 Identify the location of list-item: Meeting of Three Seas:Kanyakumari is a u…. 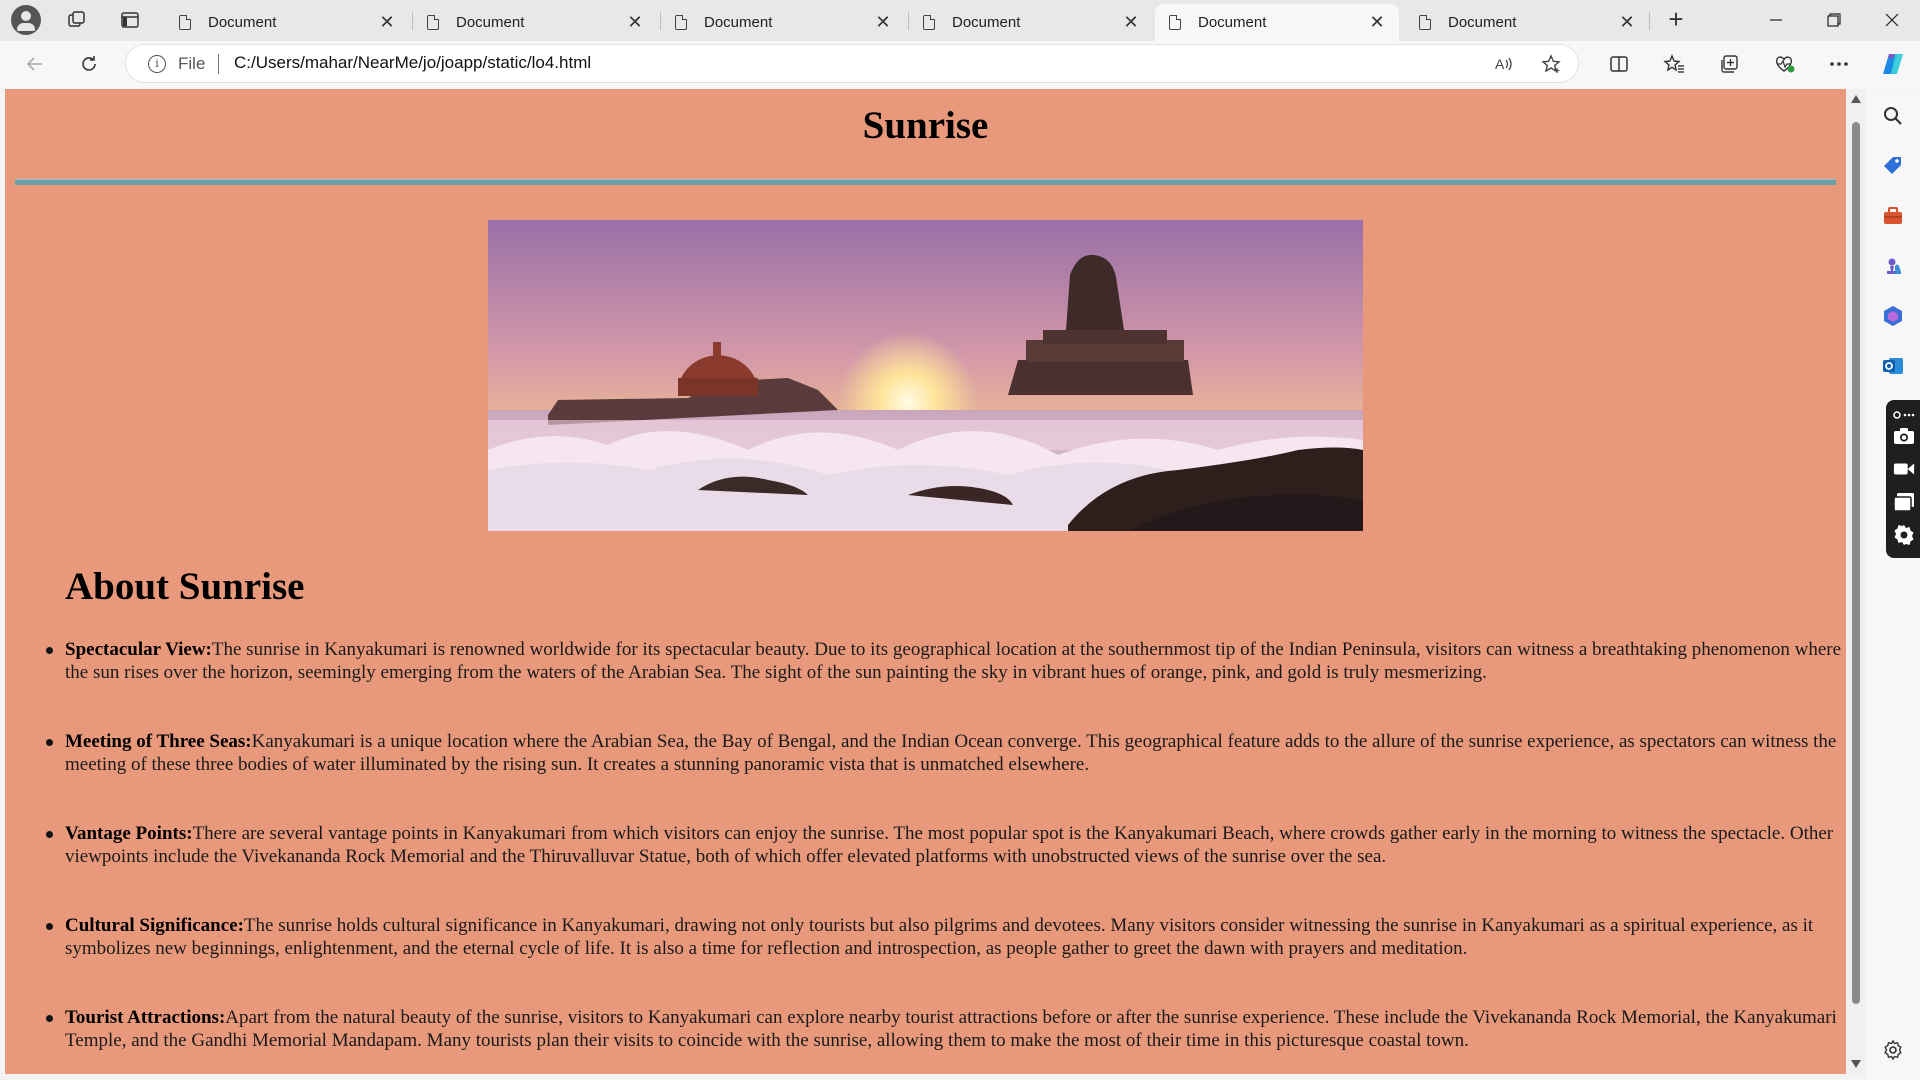
(945, 753).